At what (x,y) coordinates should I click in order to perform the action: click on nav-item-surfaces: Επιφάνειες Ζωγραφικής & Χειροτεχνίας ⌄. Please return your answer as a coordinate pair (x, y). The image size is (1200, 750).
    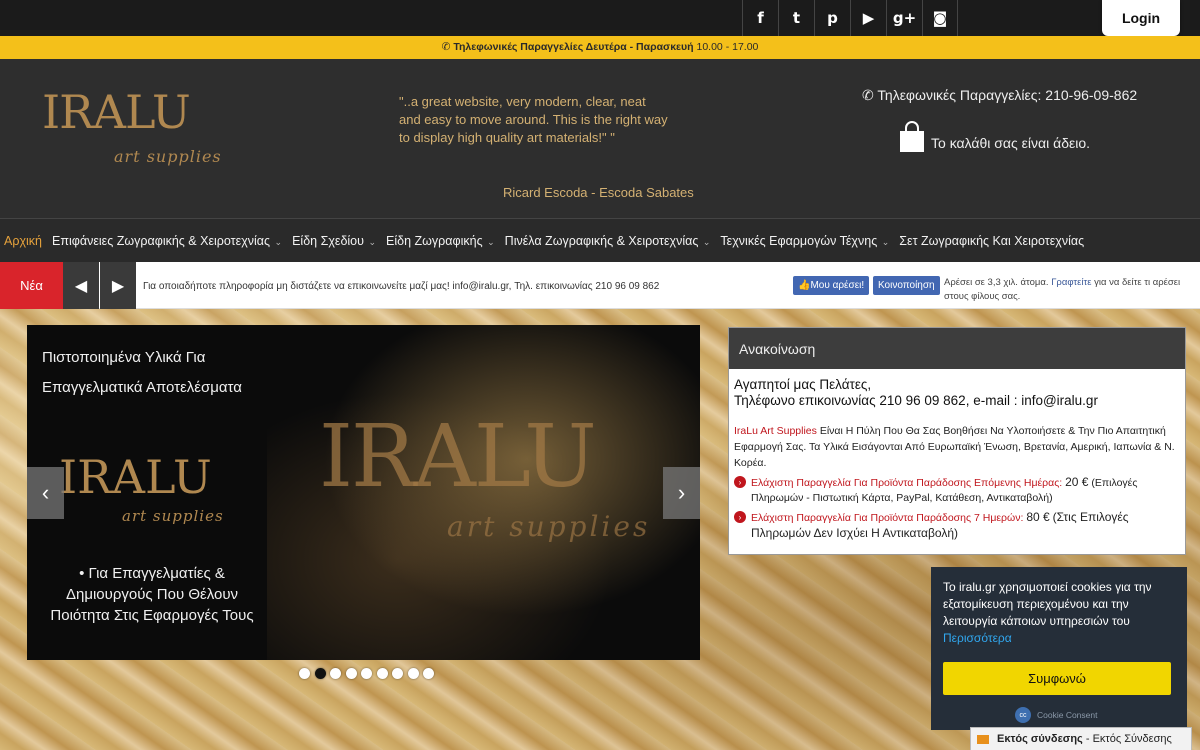
    Looking at the image, I should click on (167, 241).